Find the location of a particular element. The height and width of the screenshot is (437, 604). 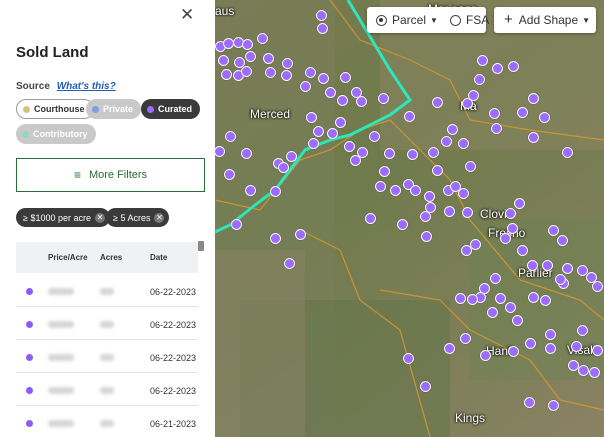

source-chip-curated: Curated is located at coordinates (171, 109).